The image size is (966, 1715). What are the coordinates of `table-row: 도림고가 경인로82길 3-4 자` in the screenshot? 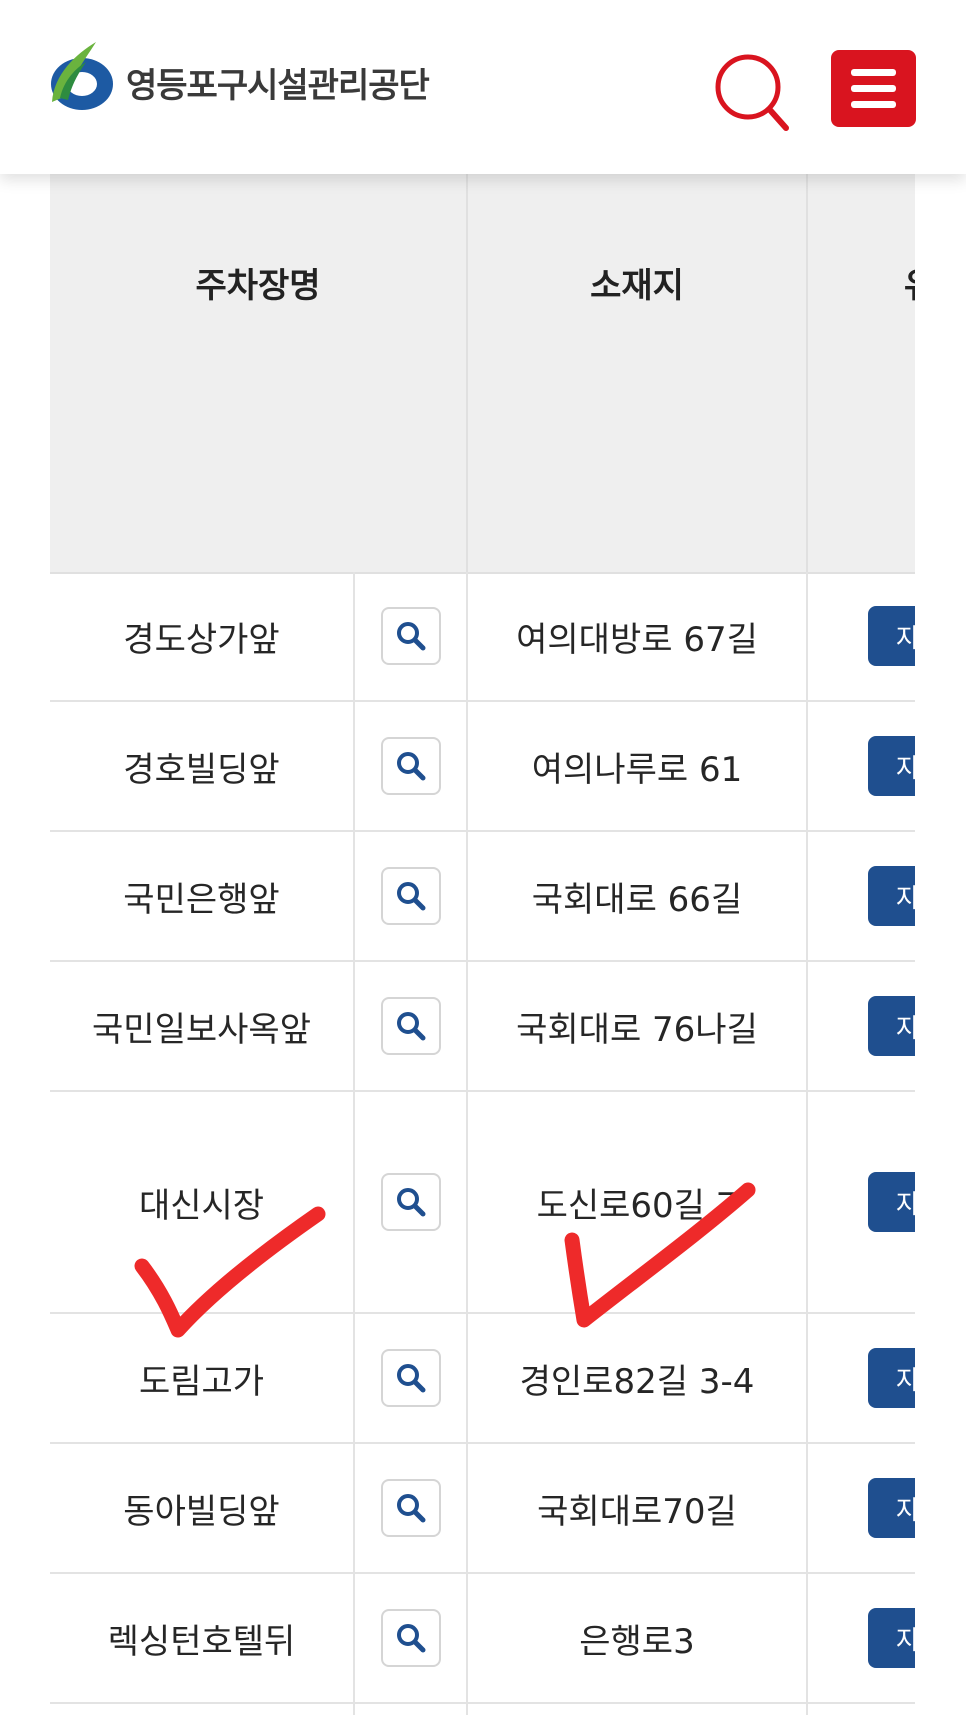 It's located at (482, 1379).